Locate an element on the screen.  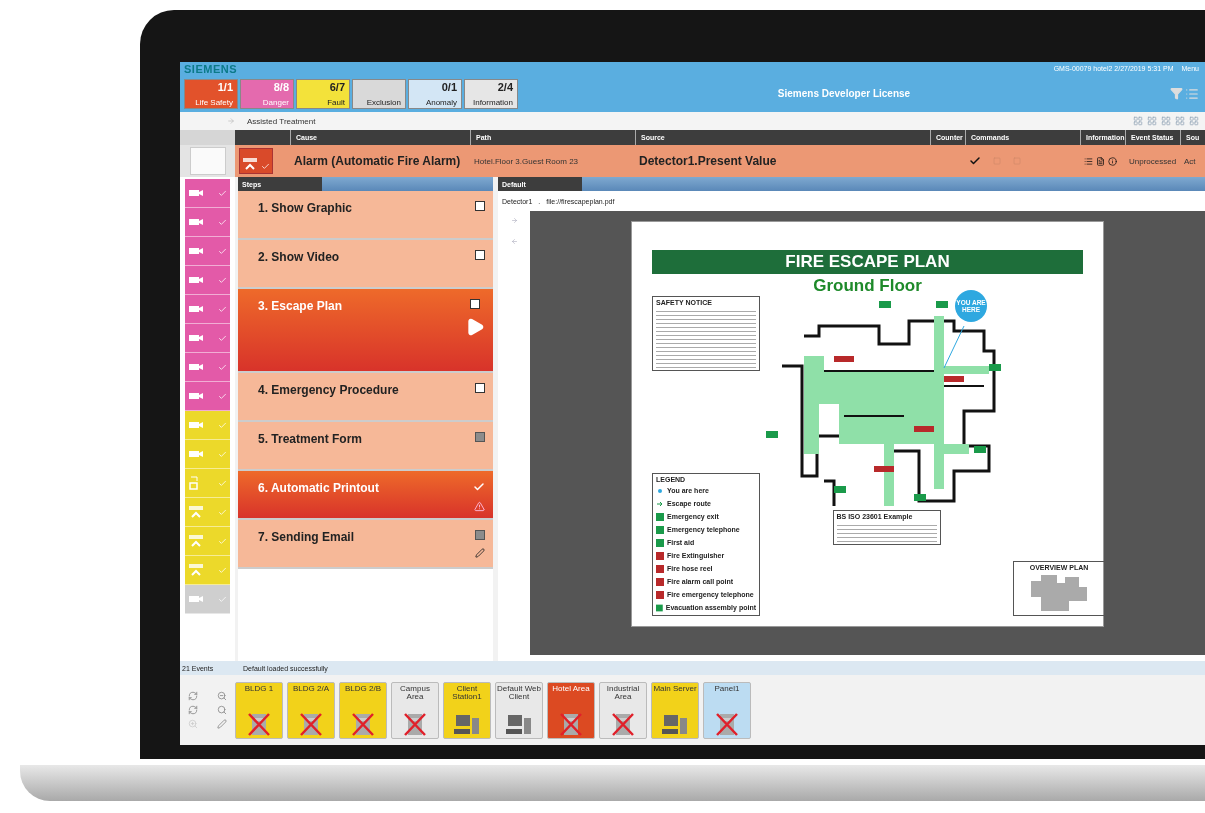
alarm-tile is located at coordinates (256, 161).